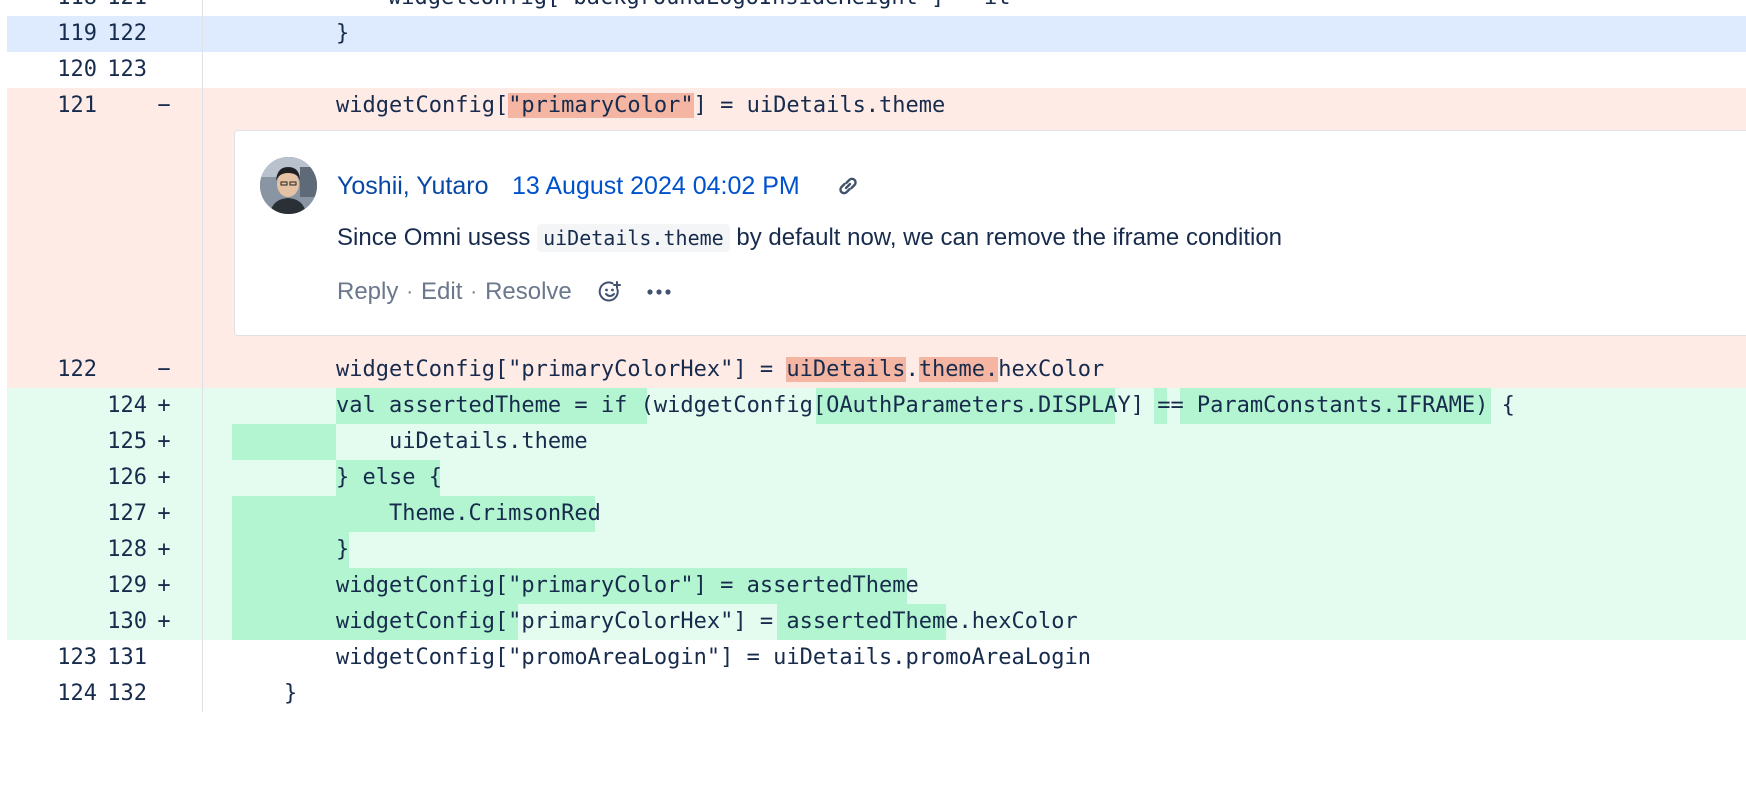  What do you see at coordinates (441, 292) in the screenshot?
I see `edit-button: Edit` at bounding box center [441, 292].